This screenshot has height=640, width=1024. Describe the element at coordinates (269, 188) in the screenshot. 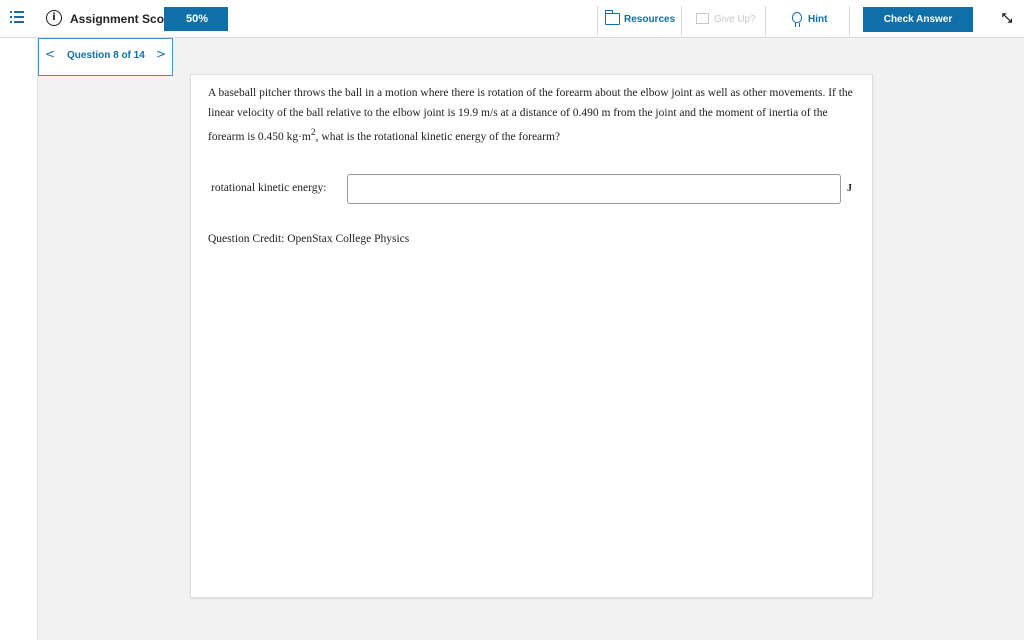

I see `answer-label: rotational kinetic energy:` at that location.